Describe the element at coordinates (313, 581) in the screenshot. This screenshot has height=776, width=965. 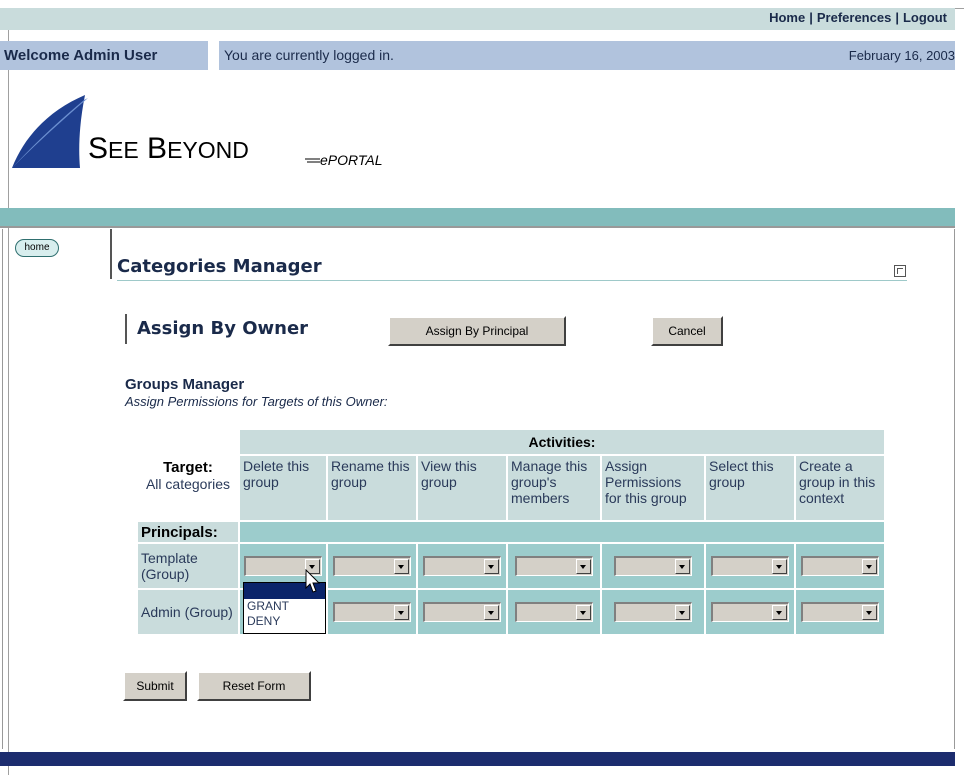
I see `mouse-cursor-icon` at that location.